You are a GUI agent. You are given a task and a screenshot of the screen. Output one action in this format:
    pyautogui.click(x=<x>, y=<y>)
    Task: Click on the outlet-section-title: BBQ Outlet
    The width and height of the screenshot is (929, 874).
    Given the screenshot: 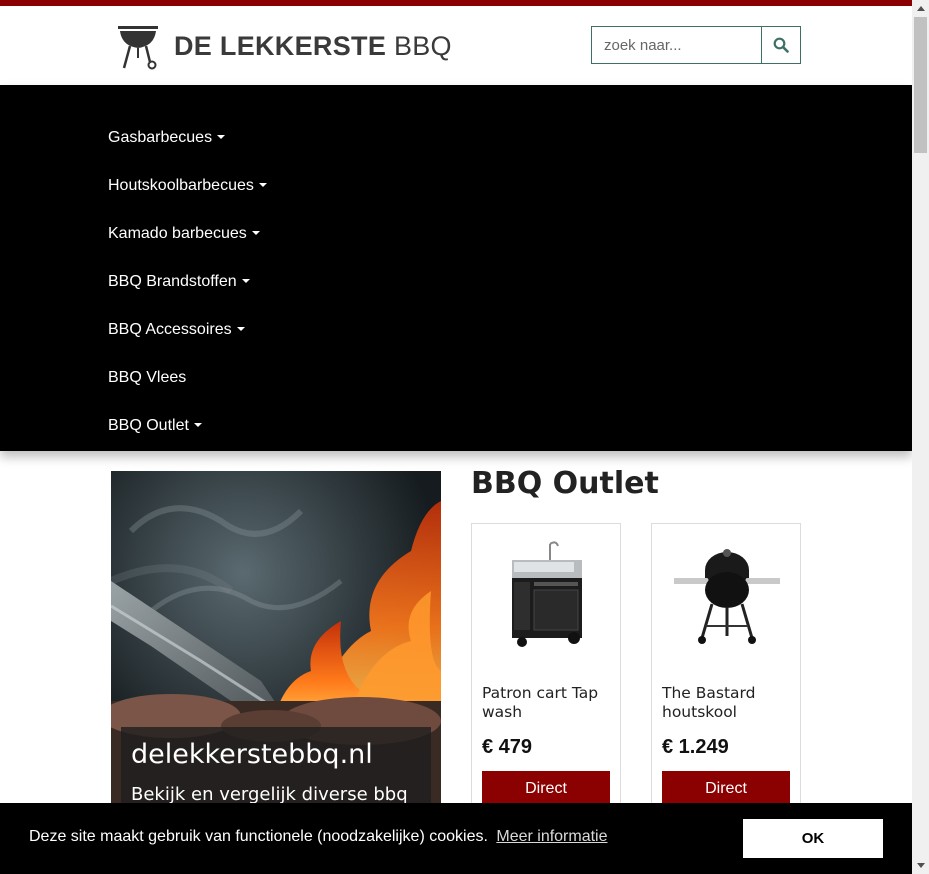 What is the action you would take?
    pyautogui.click(x=565, y=483)
    